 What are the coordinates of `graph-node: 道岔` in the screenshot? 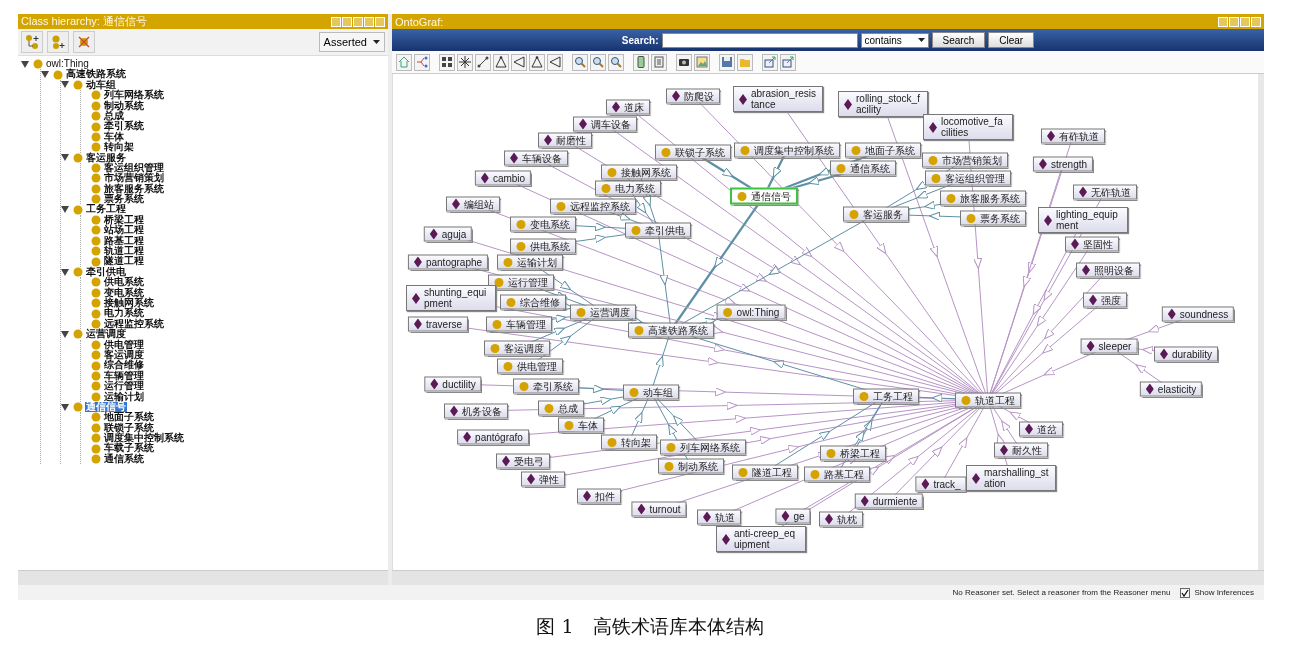 It's located at (1041, 429).